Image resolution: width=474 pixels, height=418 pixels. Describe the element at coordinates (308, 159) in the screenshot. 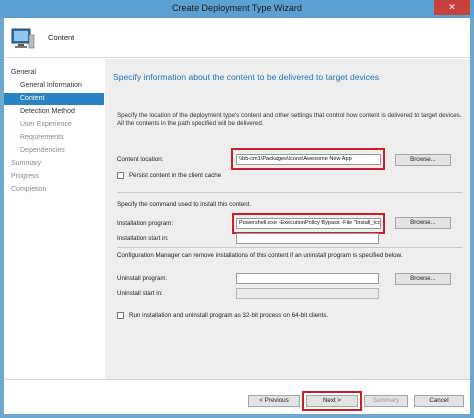

I see `content-location-highlight` at that location.